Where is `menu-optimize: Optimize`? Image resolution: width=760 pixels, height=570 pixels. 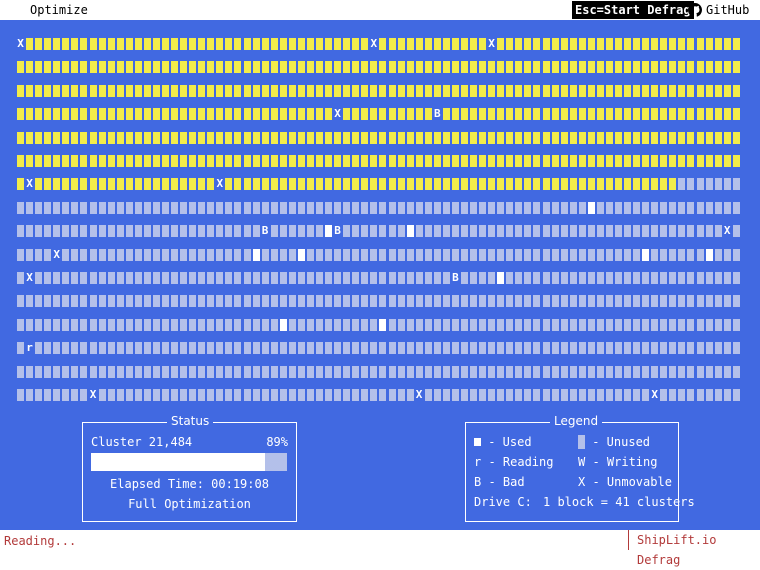
menu-optimize: Optimize is located at coordinates (59, 10).